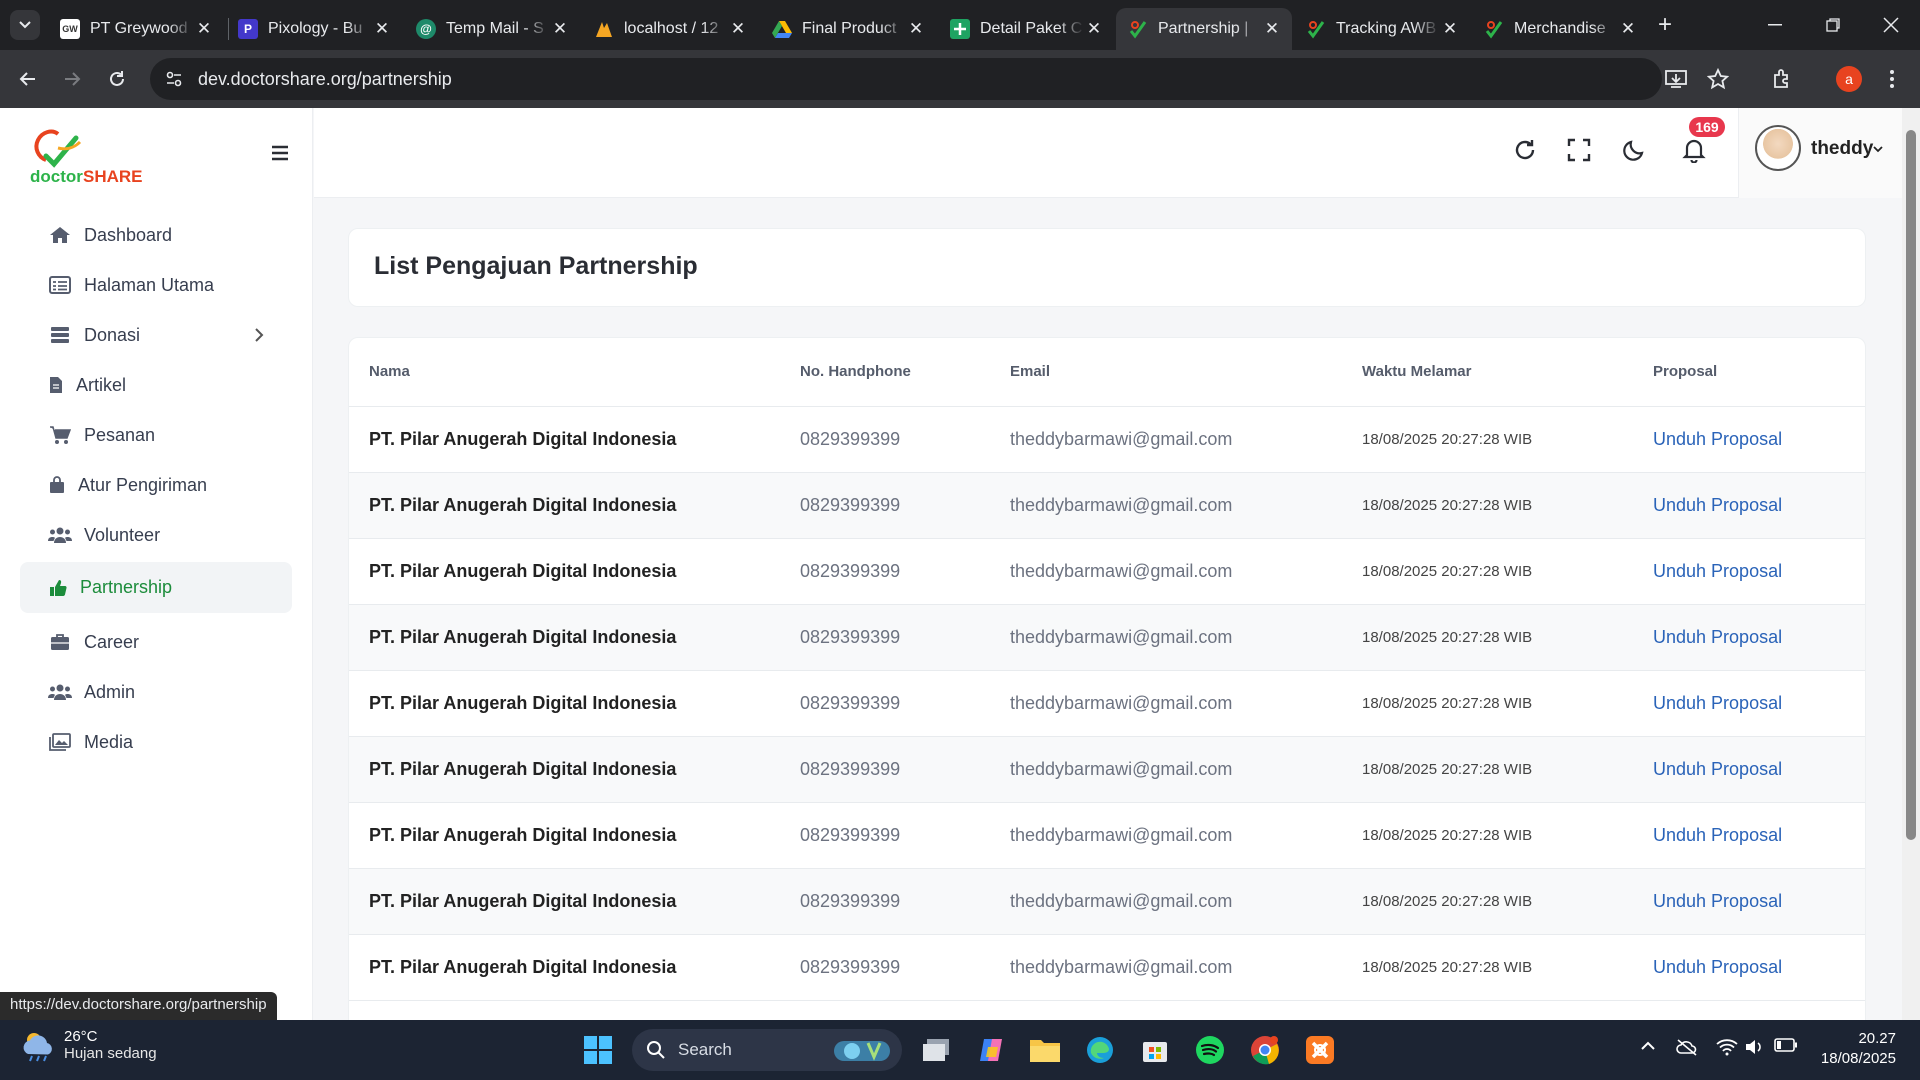 This screenshot has height=1080, width=1920. Describe the element at coordinates (1676, 79) in the screenshot. I see `install-app-button` at that location.